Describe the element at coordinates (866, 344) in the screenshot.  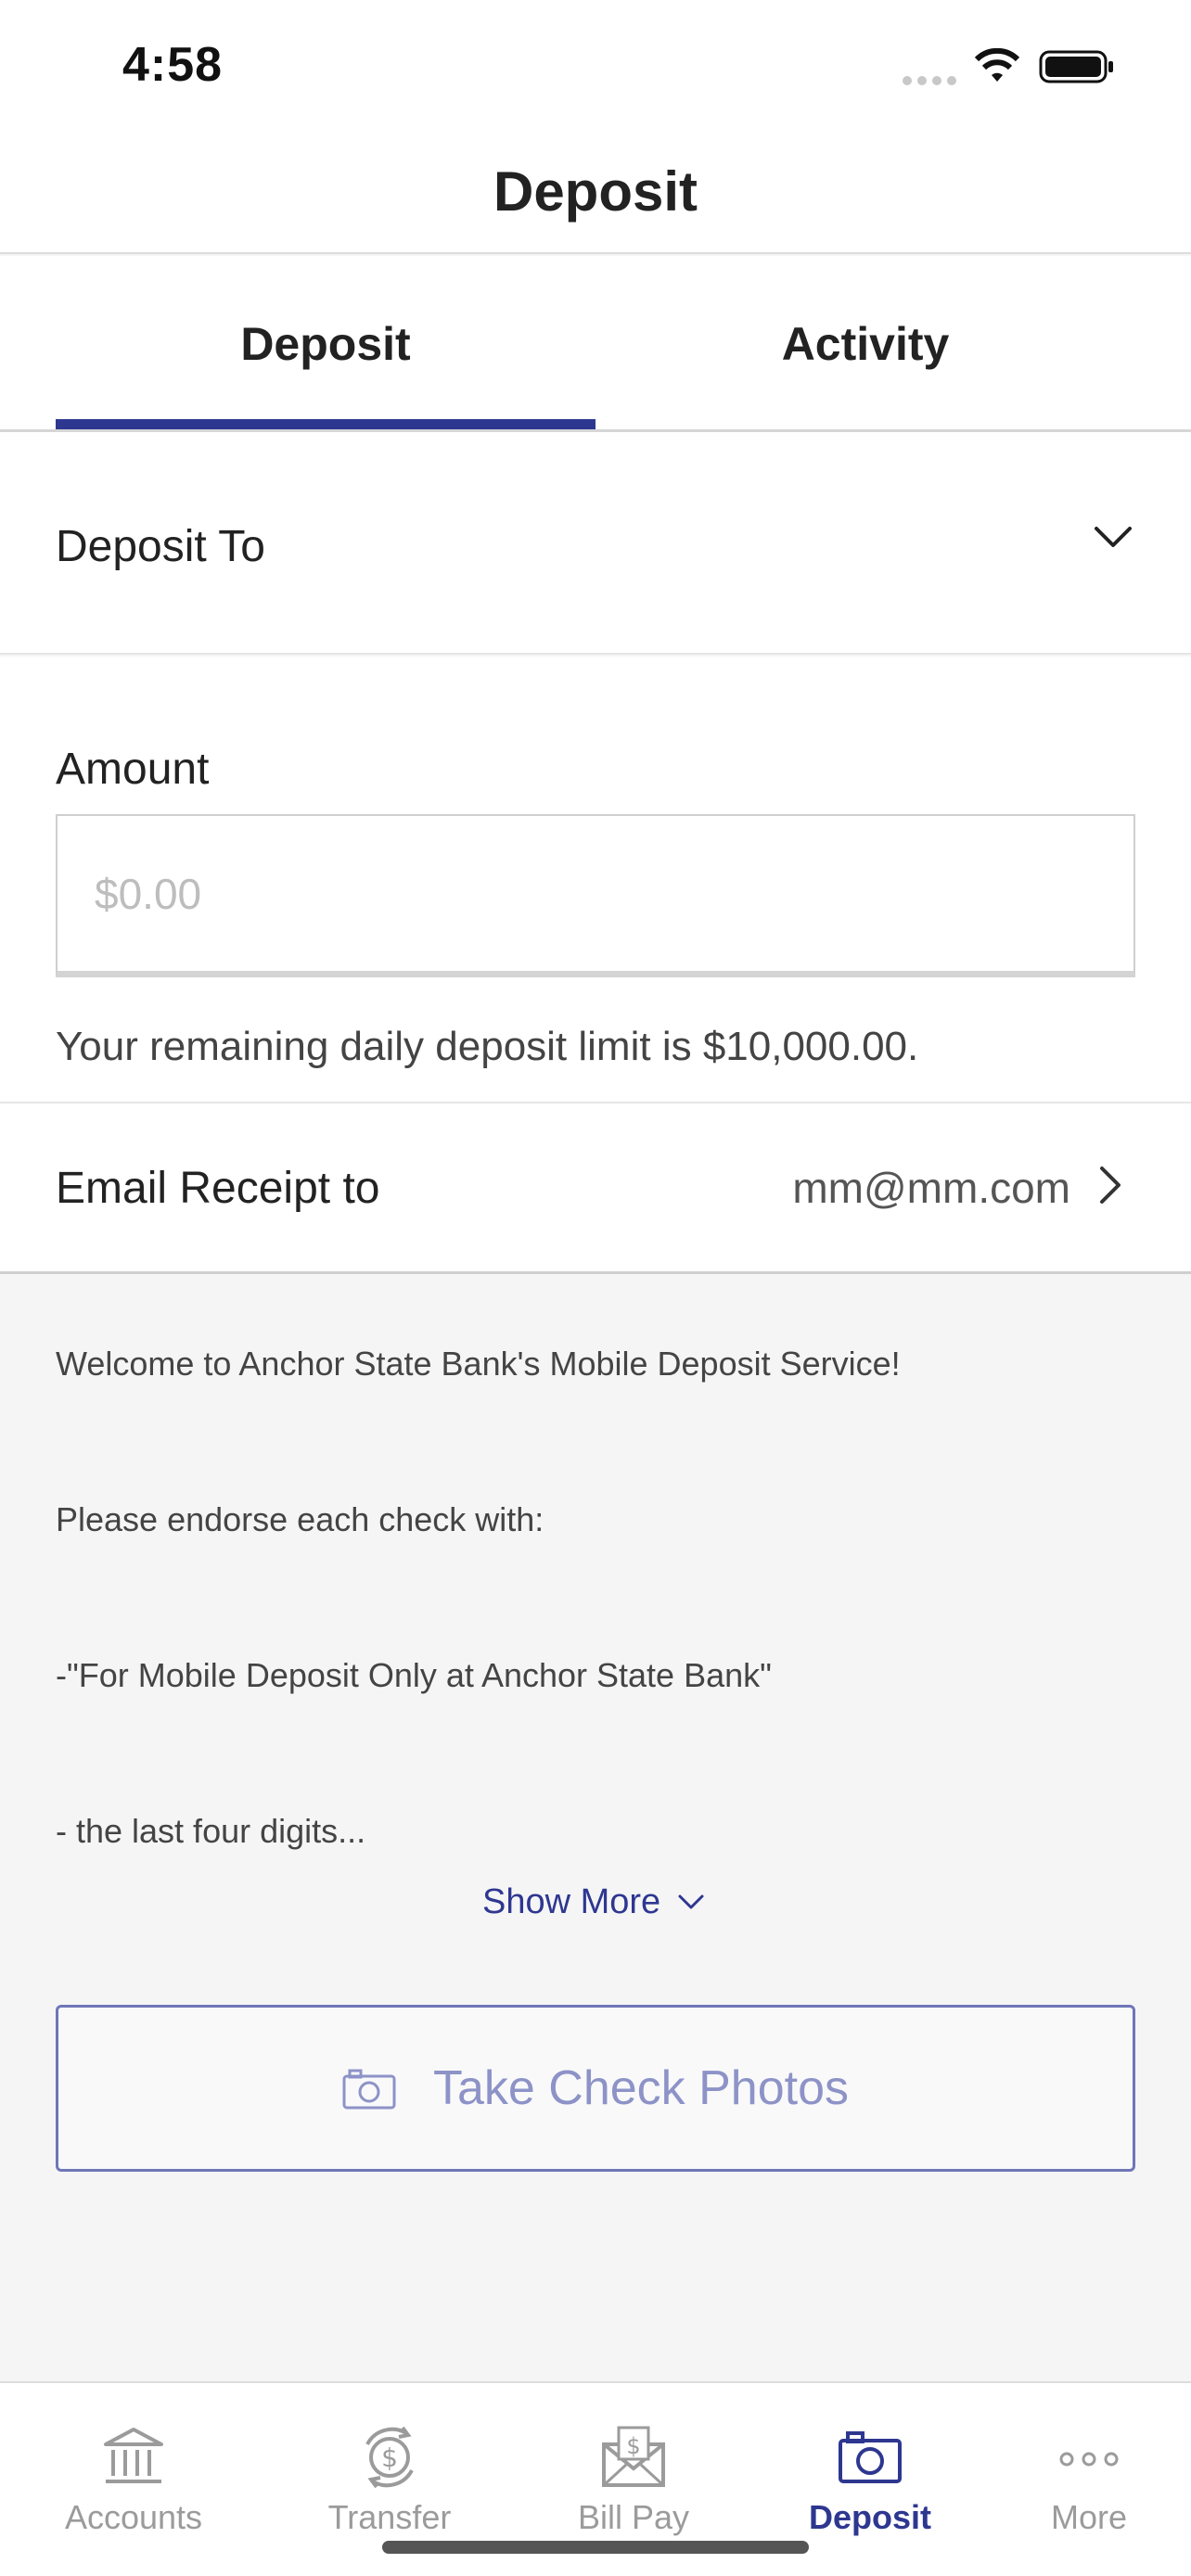
I see `tab-activity: Activity` at that location.